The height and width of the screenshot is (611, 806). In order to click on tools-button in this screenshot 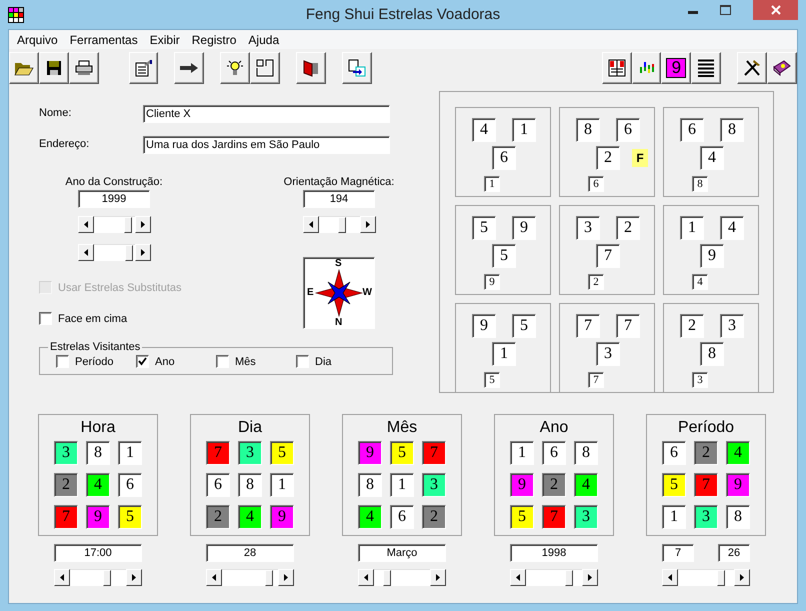, I will do `click(752, 68)`.